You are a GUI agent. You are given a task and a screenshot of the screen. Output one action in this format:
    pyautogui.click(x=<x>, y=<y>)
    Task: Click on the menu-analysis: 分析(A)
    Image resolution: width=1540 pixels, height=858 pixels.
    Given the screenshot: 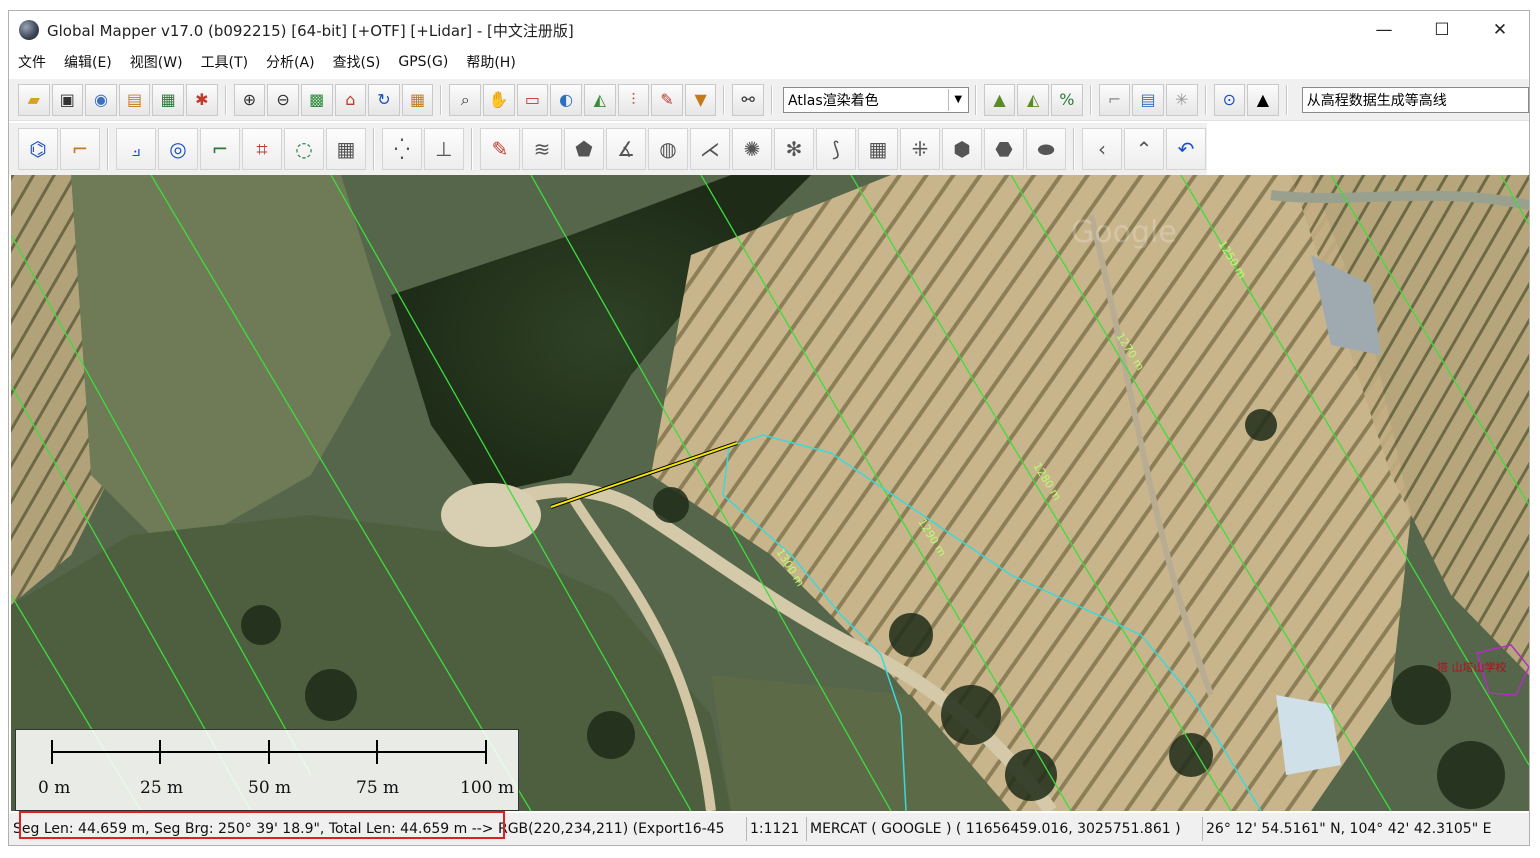 What is the action you would take?
    pyautogui.click(x=290, y=62)
    